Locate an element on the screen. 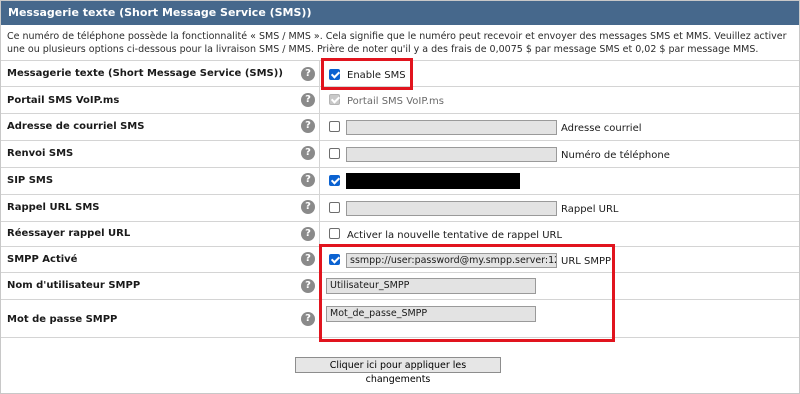 The width and height of the screenshot is (800, 394). highlight-smpp-section is located at coordinates (467, 293).